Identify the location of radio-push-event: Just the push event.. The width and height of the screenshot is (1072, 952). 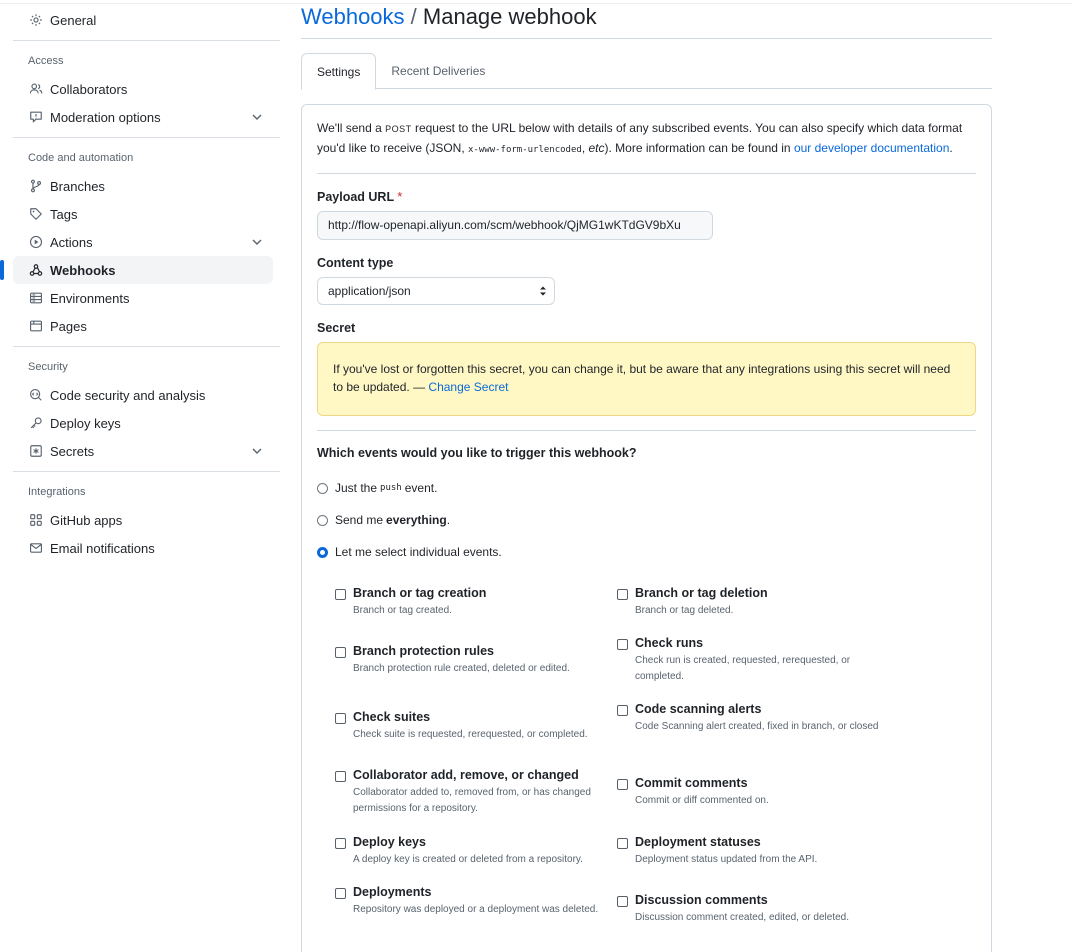
(646, 488).